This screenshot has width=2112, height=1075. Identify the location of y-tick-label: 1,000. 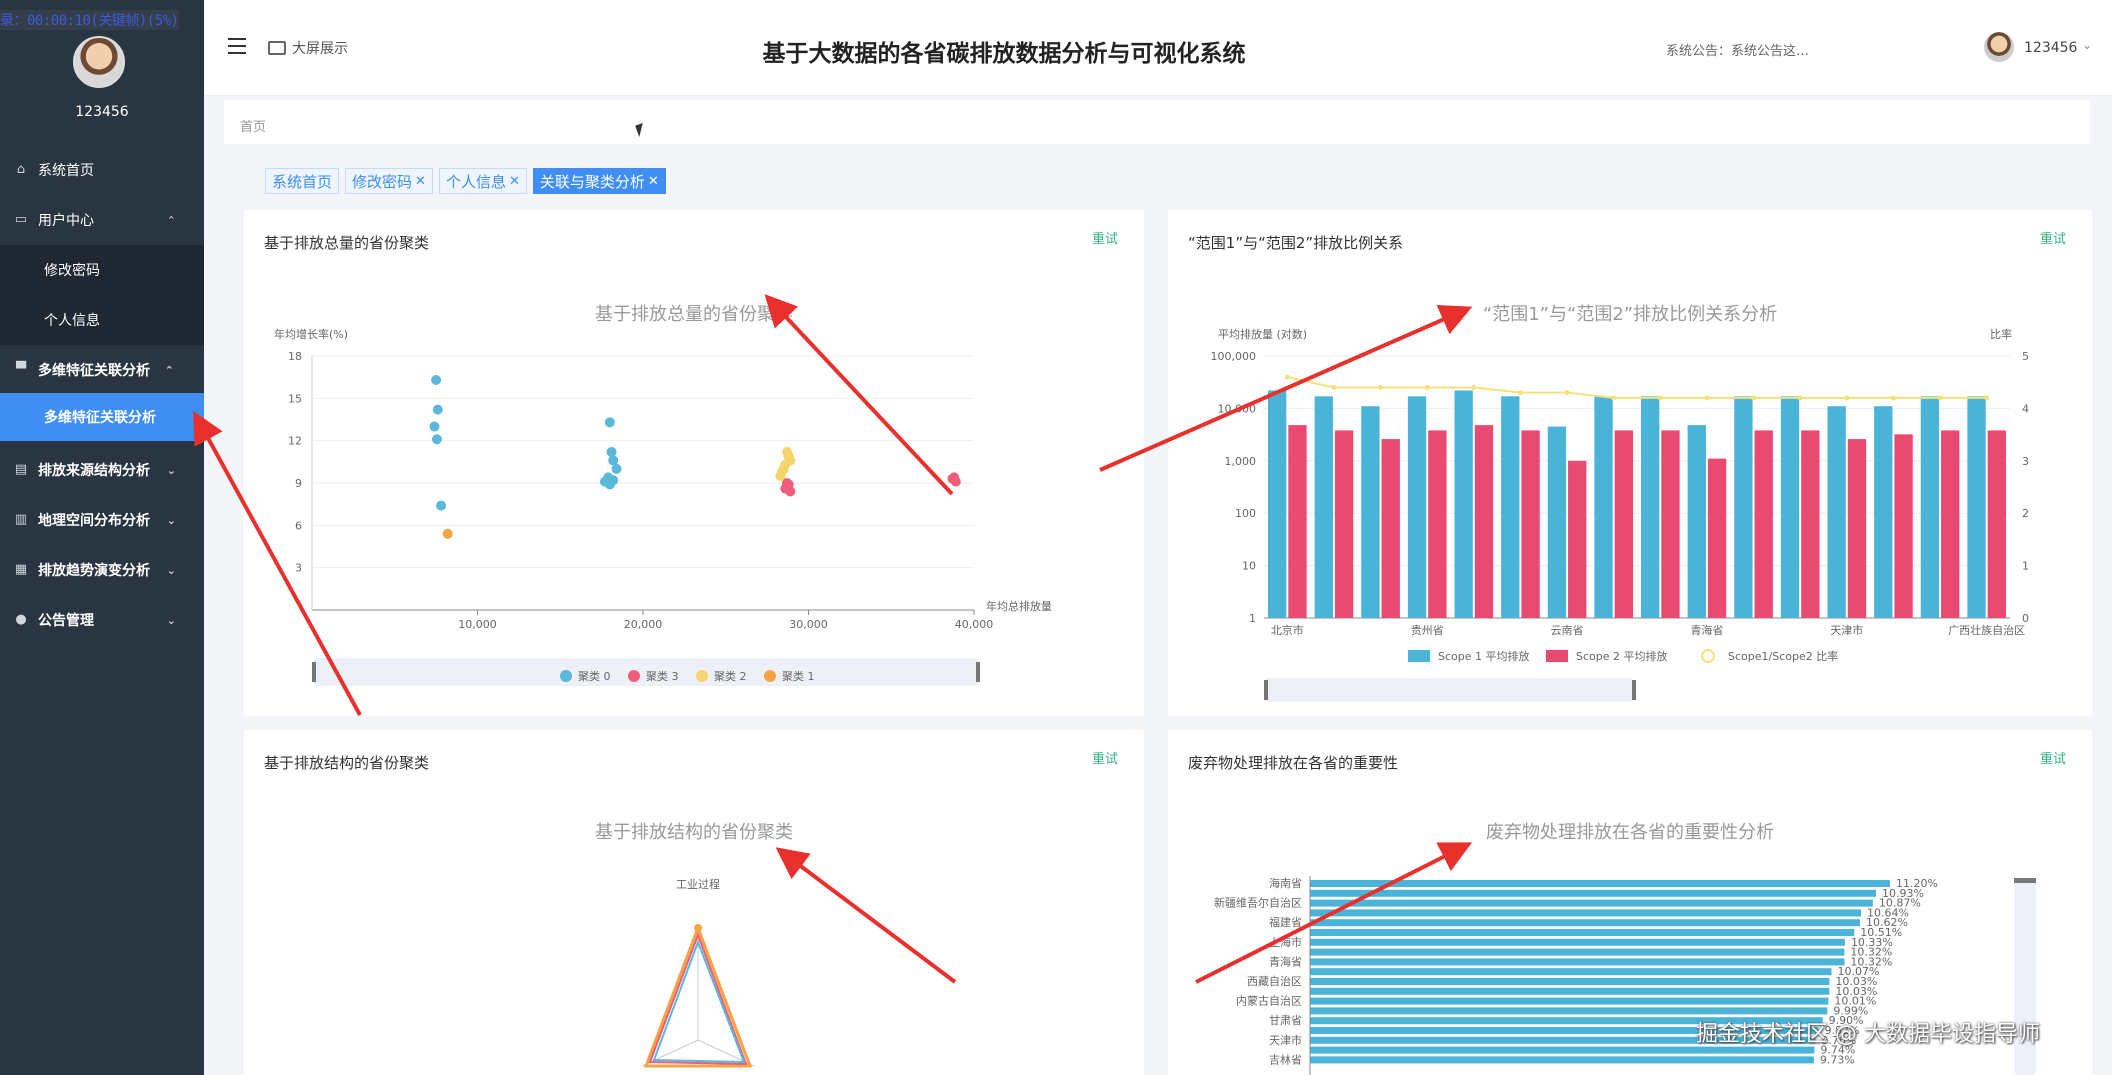
(1241, 461).